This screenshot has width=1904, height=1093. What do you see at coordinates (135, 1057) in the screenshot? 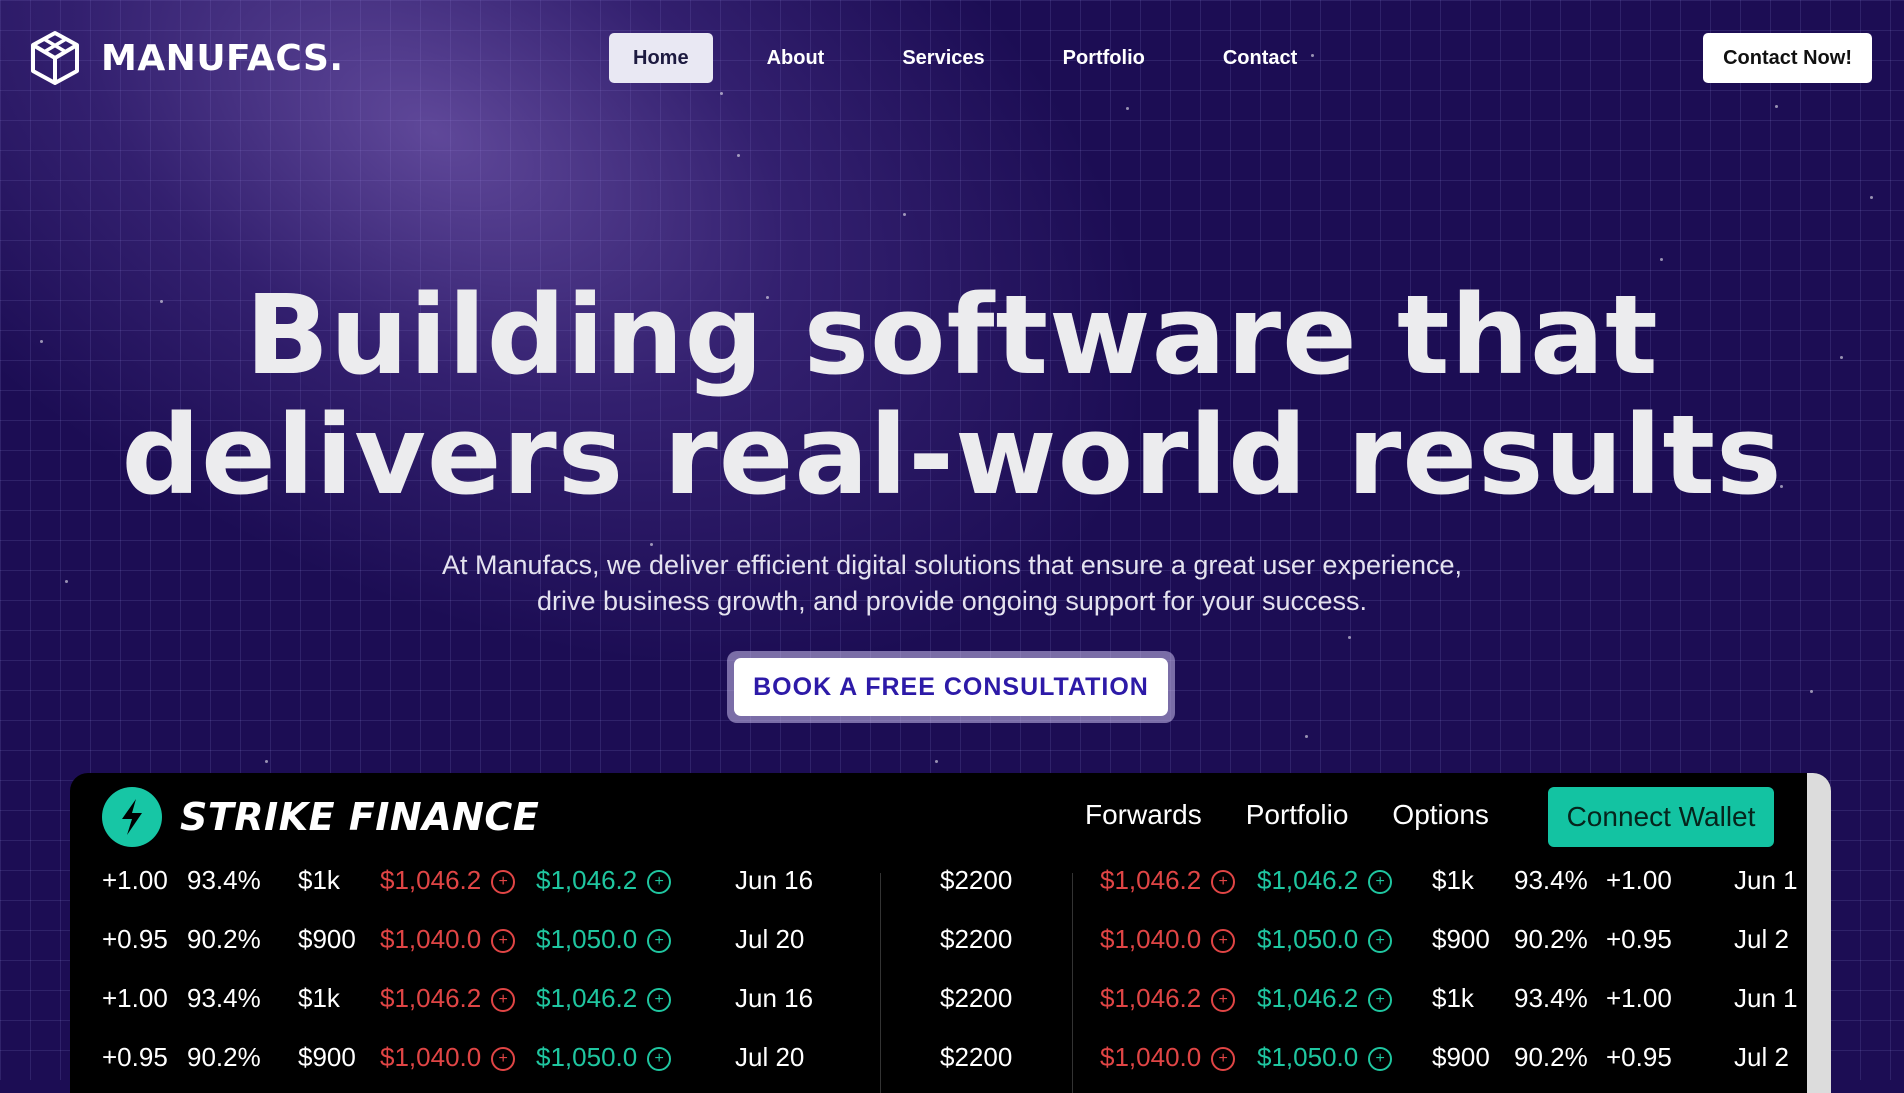
I see `table-cell-delta: +0.95` at bounding box center [135, 1057].